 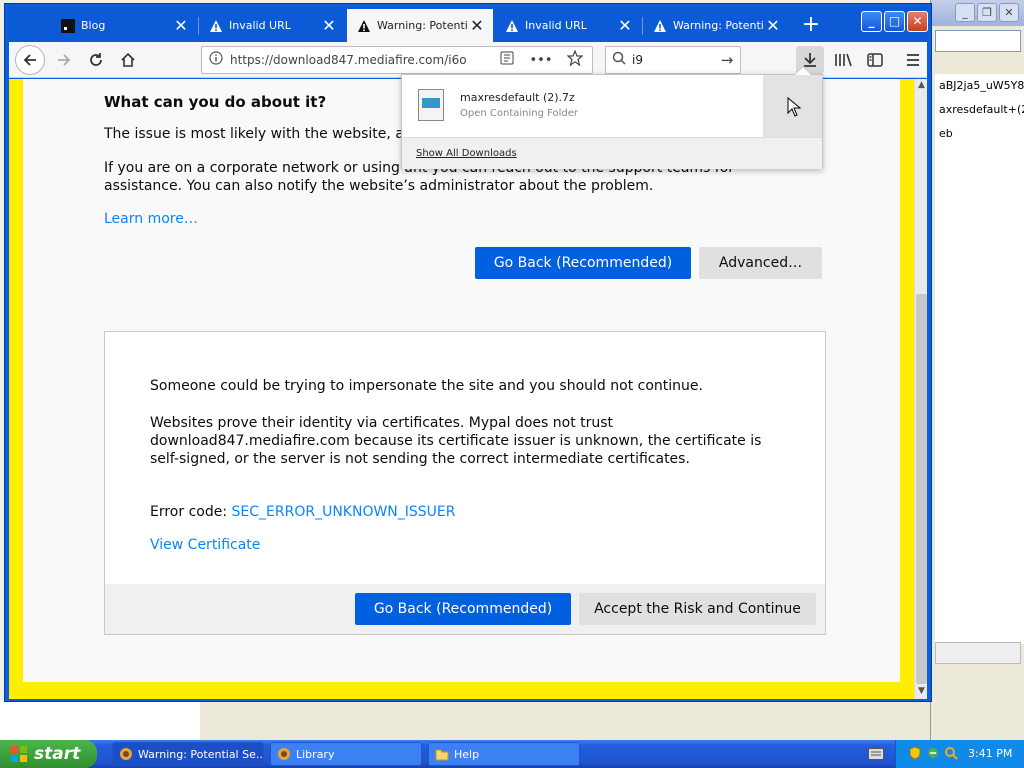 What do you see at coordinates (921, 85) in the screenshot?
I see `scroll-up-icon: ▲` at bounding box center [921, 85].